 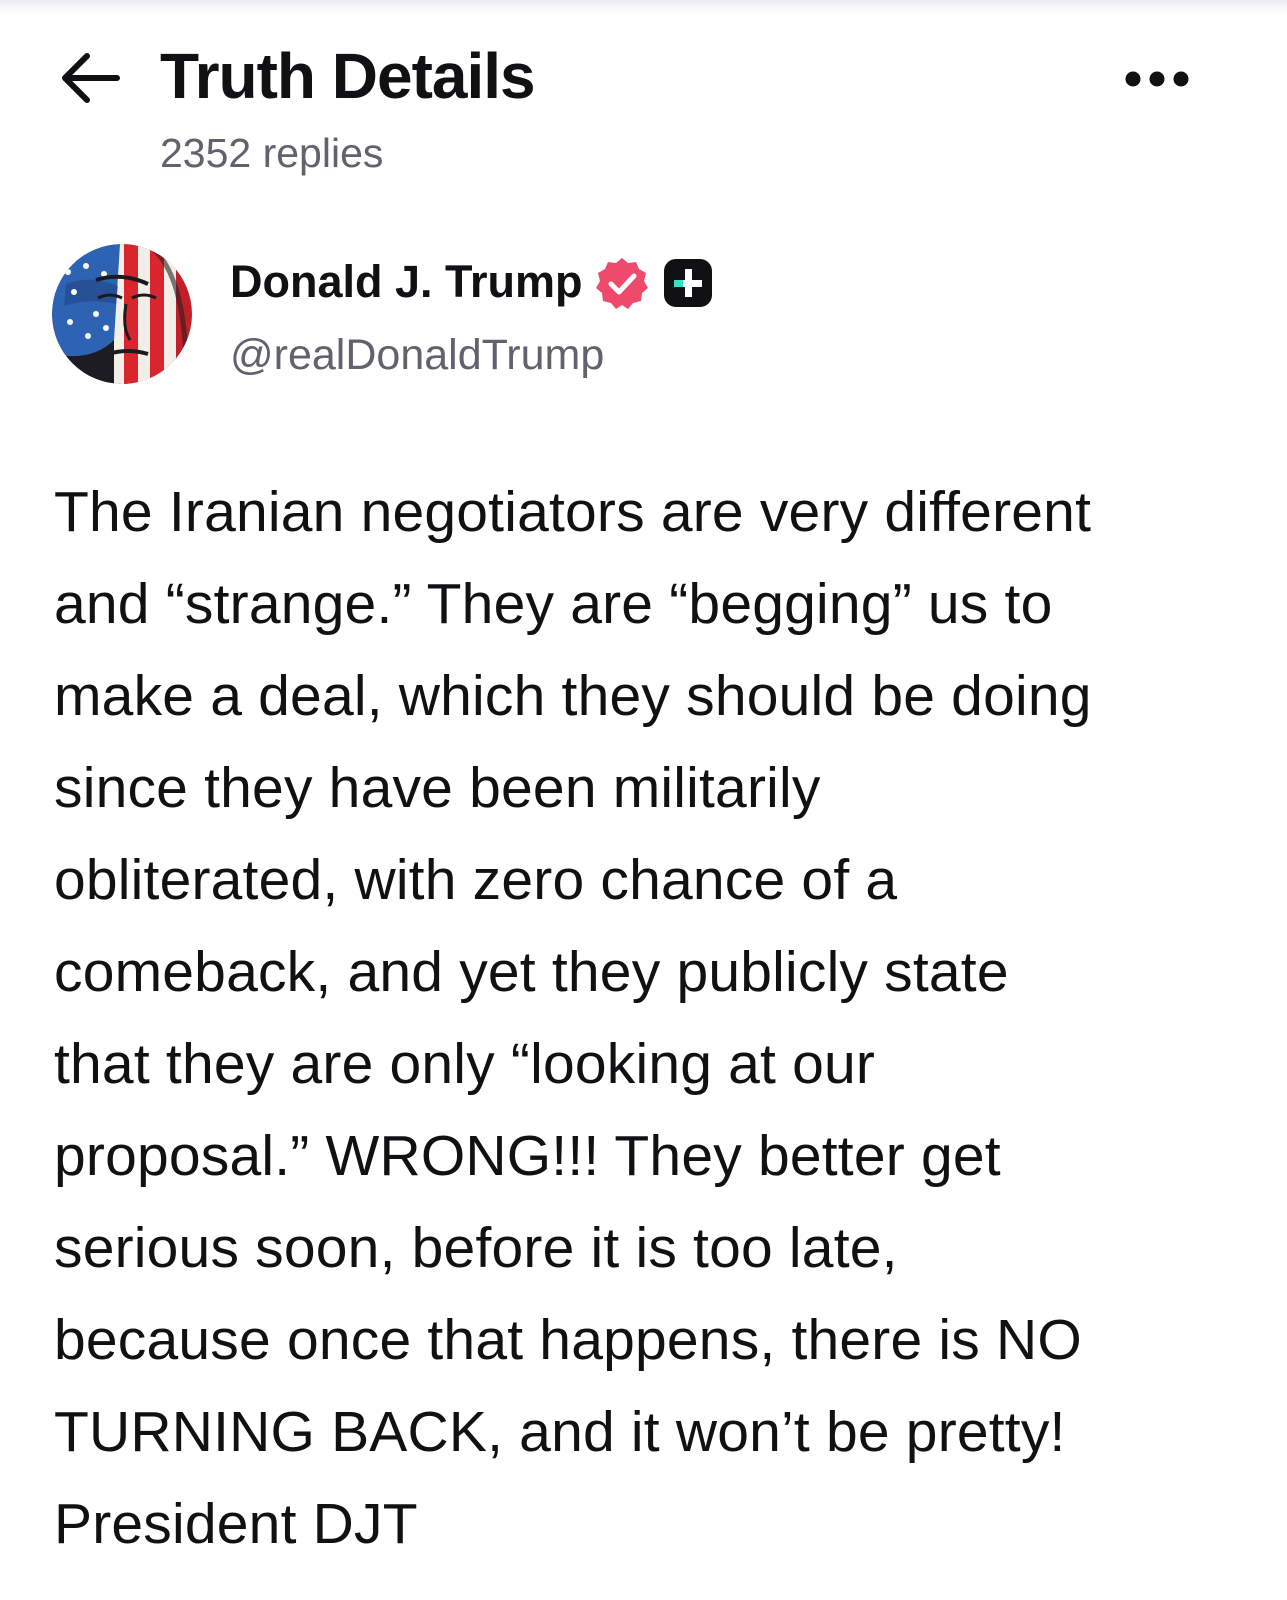 I want to click on verified-badge-icon, so click(x=621, y=283).